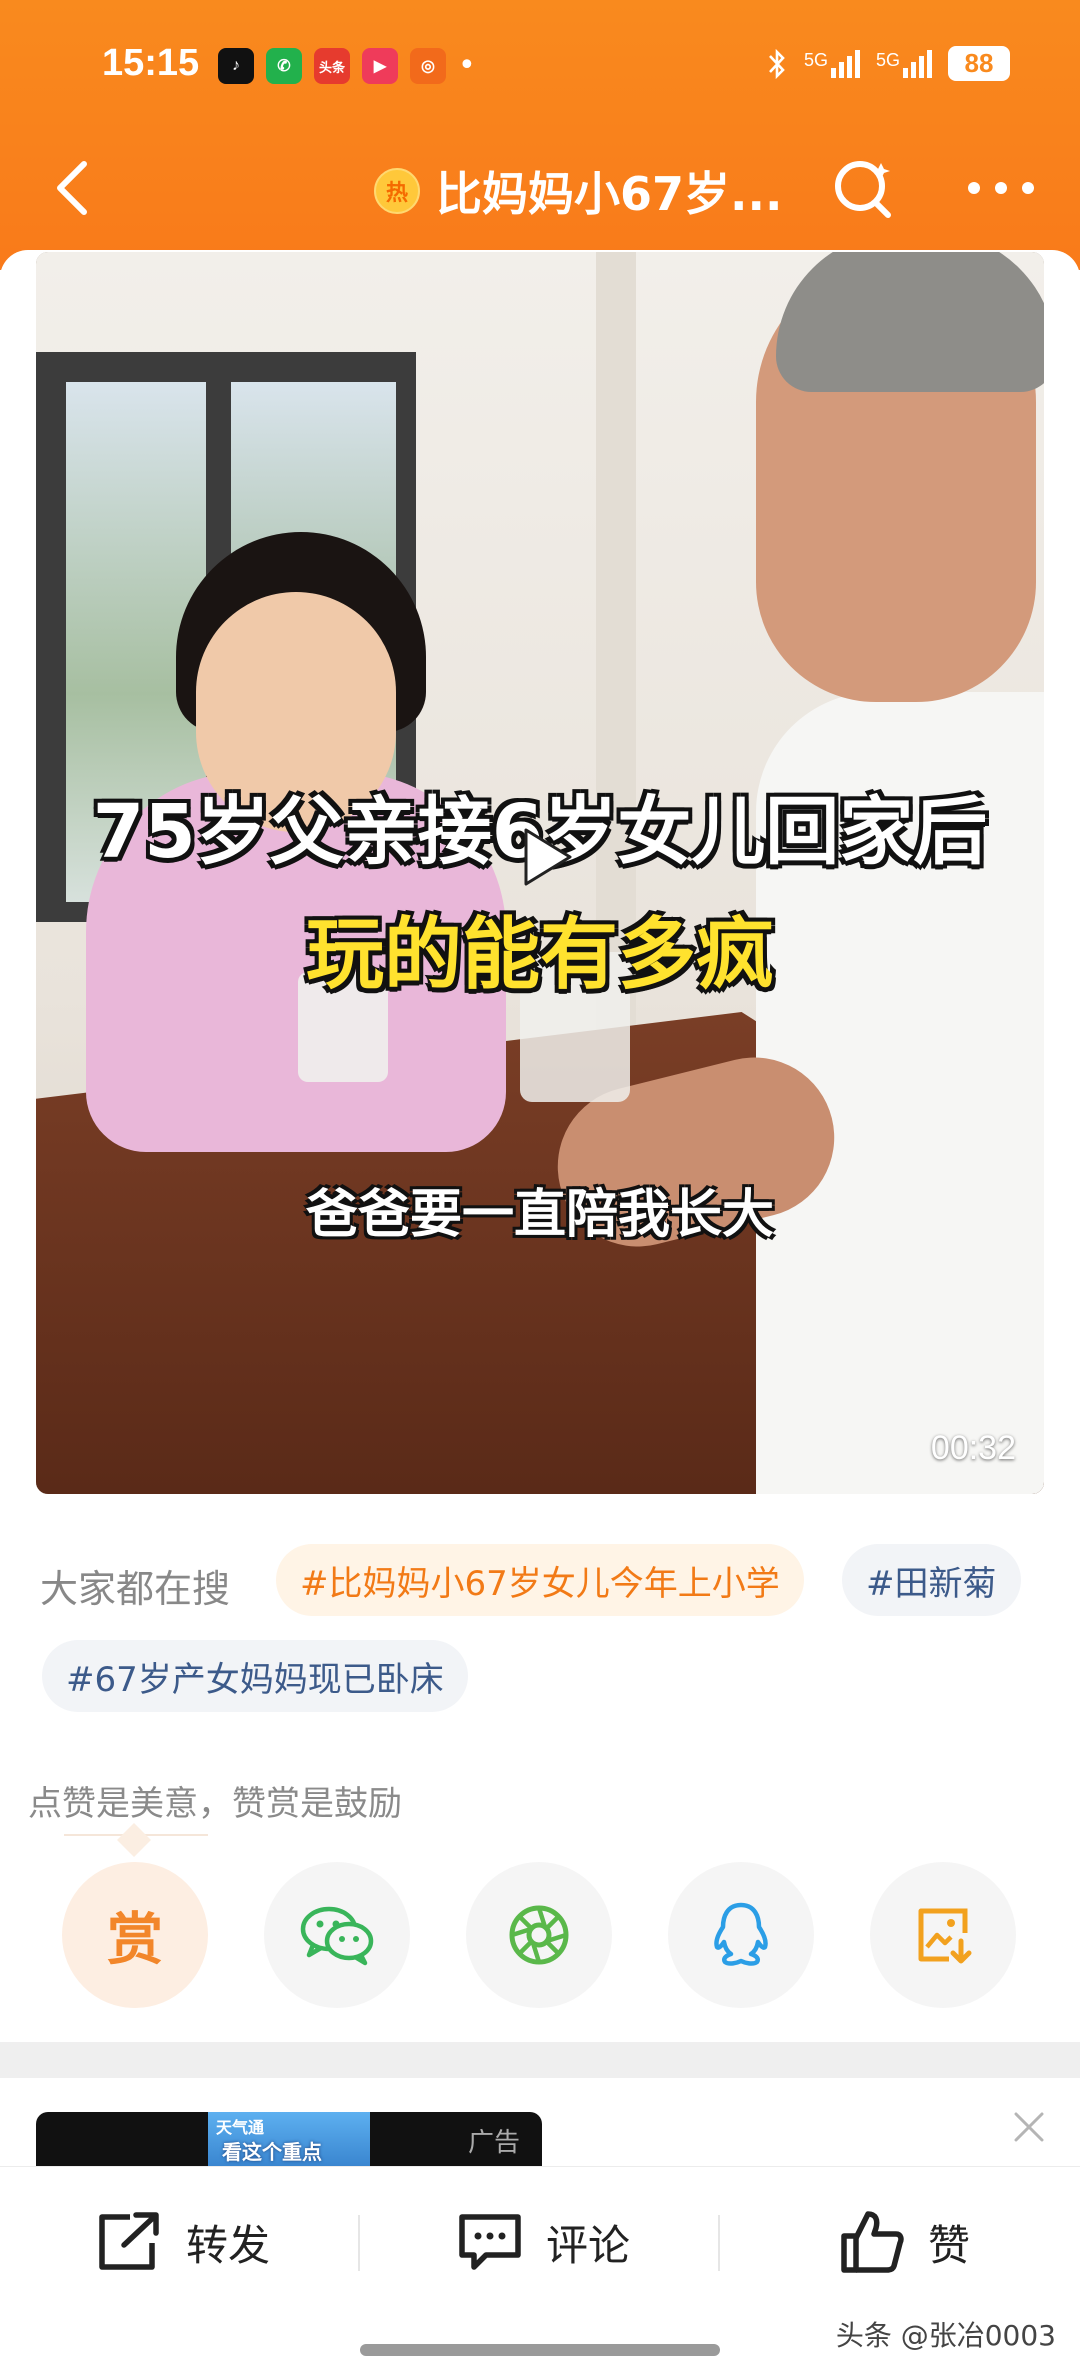  Describe the element at coordinates (949, 2245) in the screenshot. I see `like-label: 赞` at that location.